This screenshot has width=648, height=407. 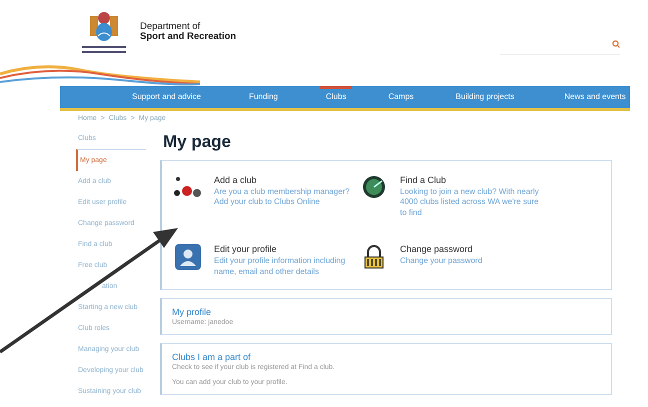 What do you see at coordinates (197, 142) in the screenshot?
I see `page-title: My page` at bounding box center [197, 142].